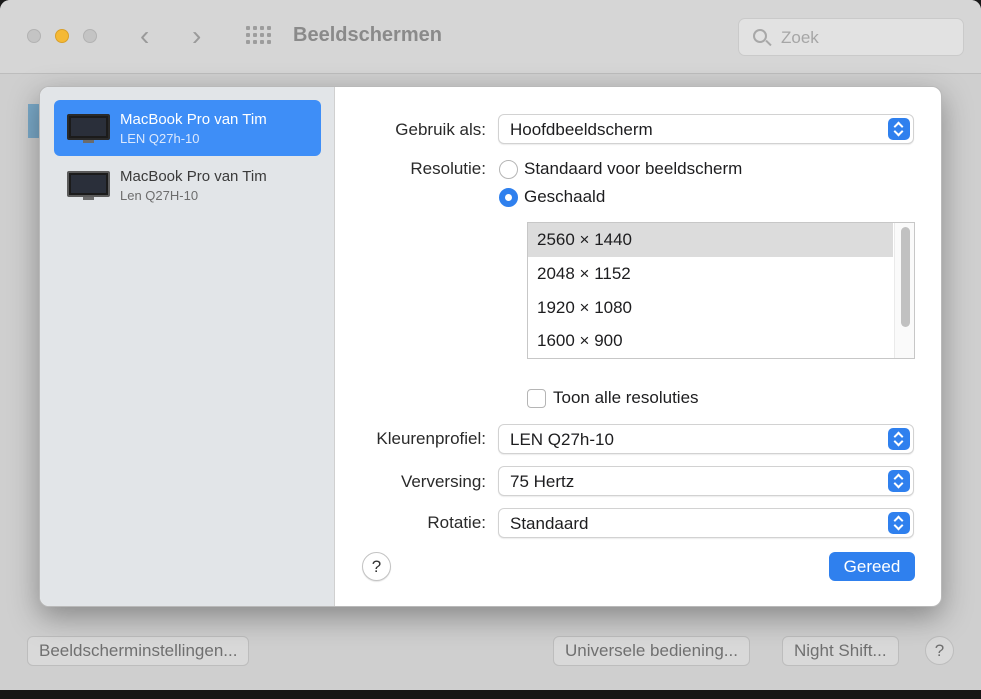  Describe the element at coordinates (144, 36) in the screenshot. I see `chevron-left-icon: ‹` at that location.